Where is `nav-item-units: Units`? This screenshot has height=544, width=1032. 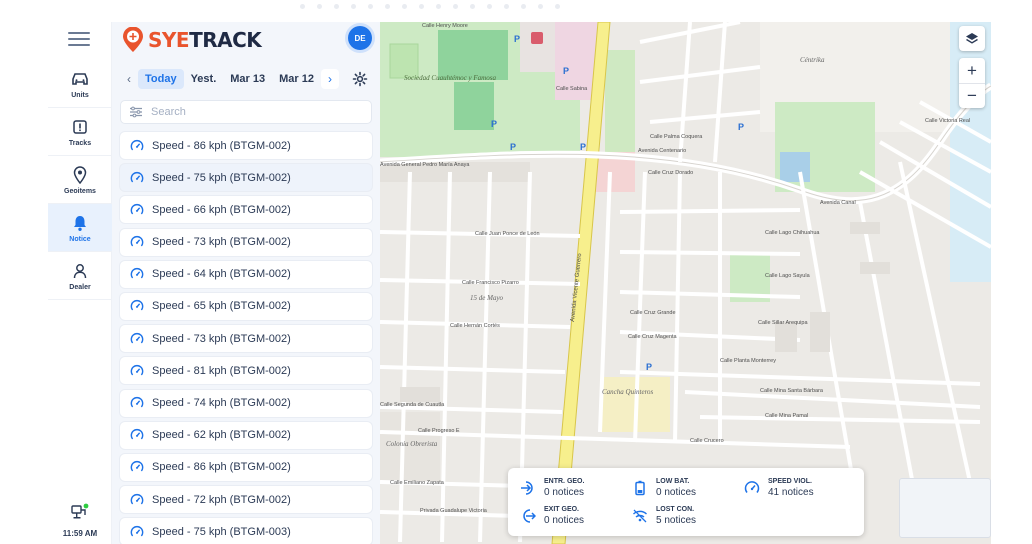
nav-item-units: Units is located at coordinates (80, 84).